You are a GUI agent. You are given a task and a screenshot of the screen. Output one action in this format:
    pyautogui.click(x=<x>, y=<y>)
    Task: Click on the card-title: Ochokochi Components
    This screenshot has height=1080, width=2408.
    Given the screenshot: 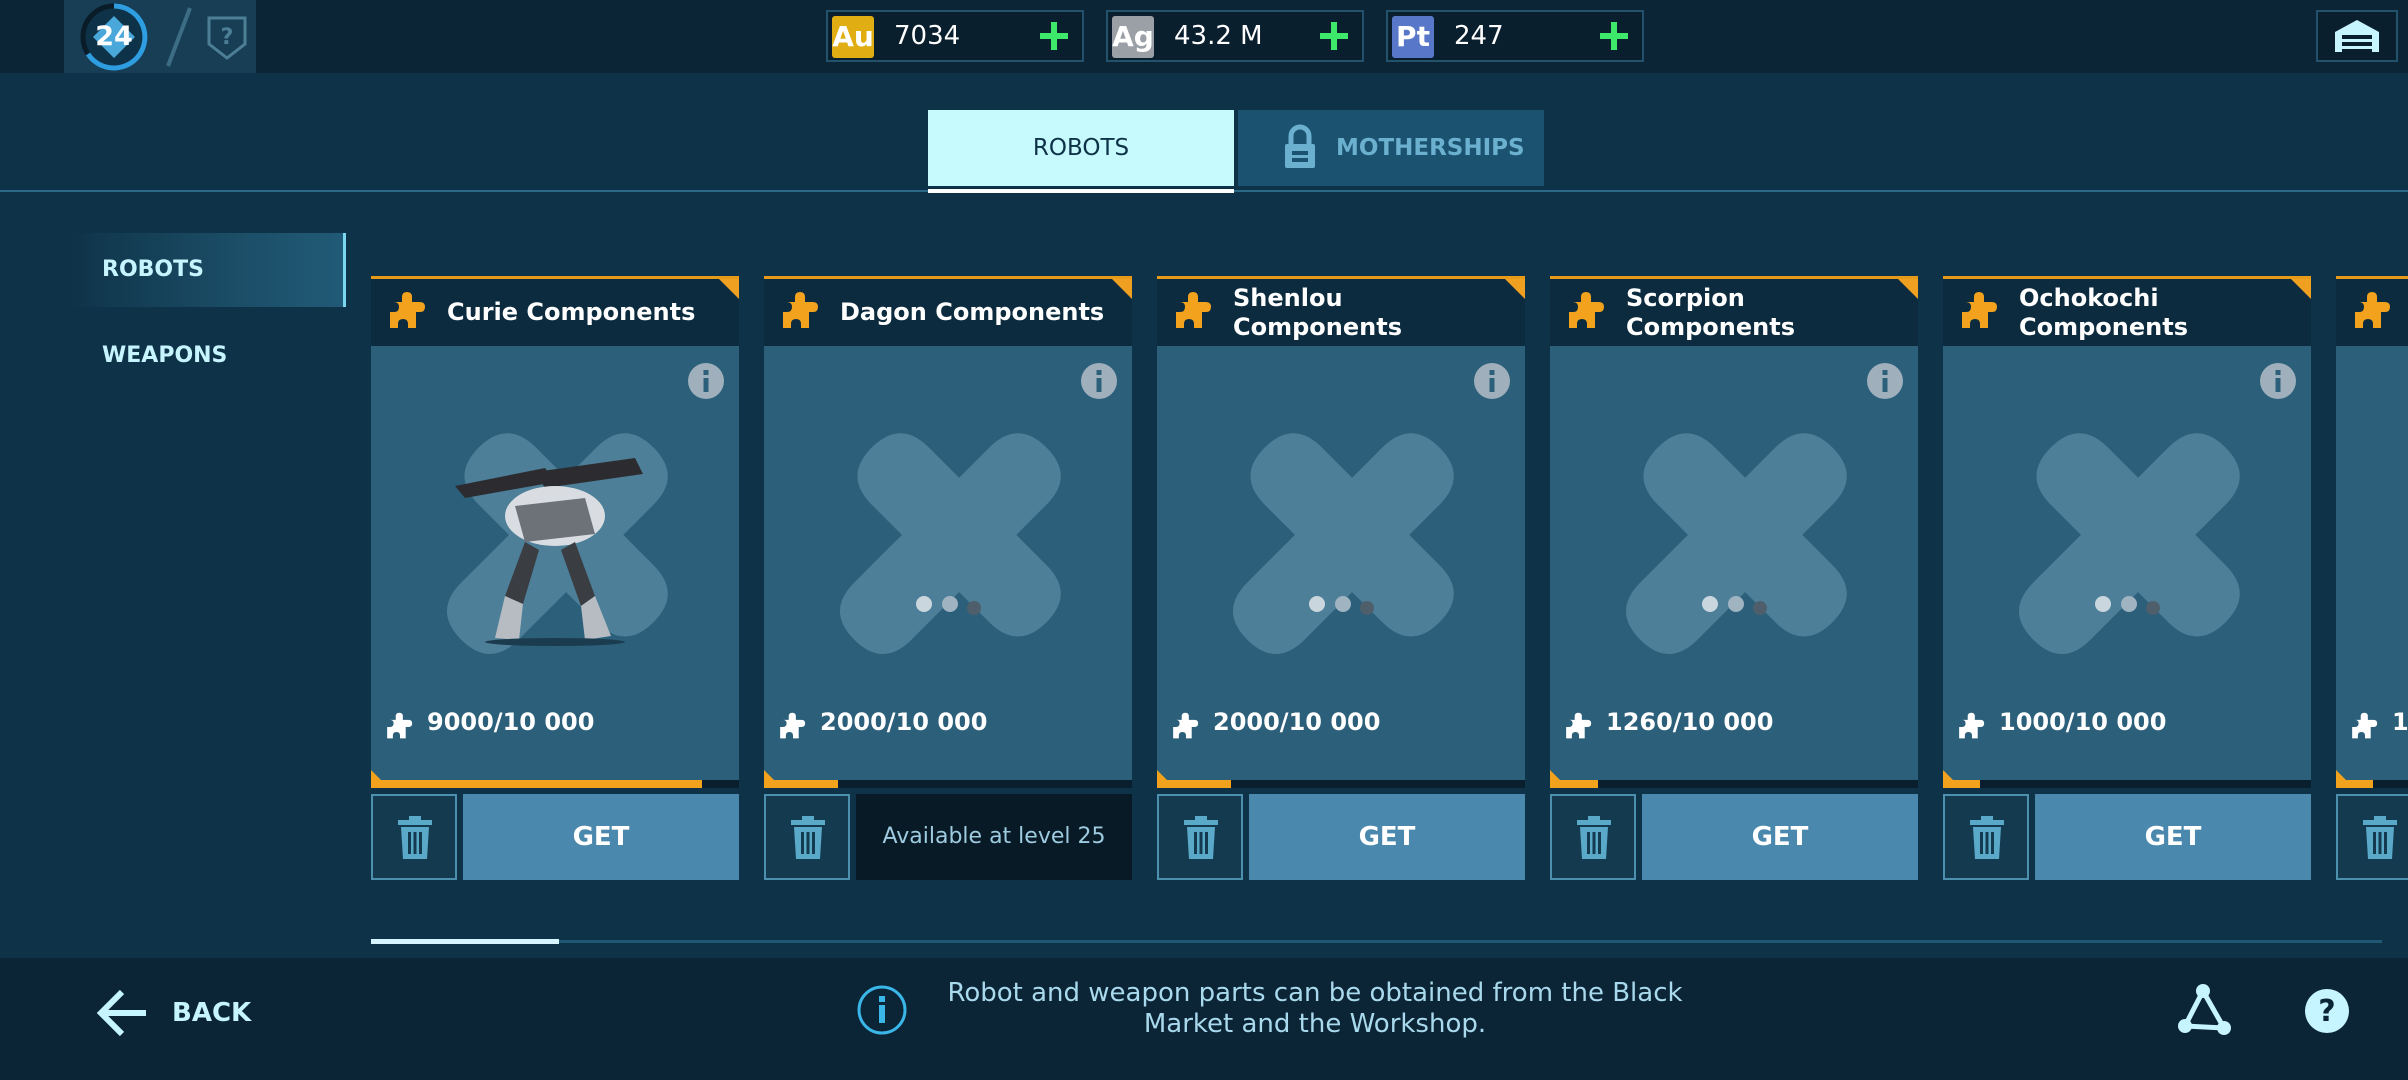 What is the action you would take?
    pyautogui.click(x=2103, y=312)
    